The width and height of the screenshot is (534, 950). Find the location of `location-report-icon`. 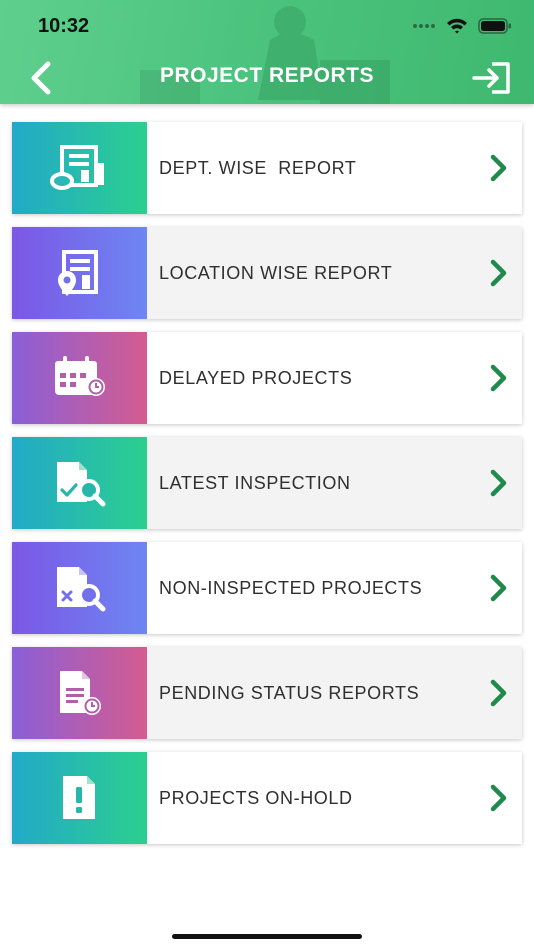

location-report-icon is located at coordinates (77, 273).